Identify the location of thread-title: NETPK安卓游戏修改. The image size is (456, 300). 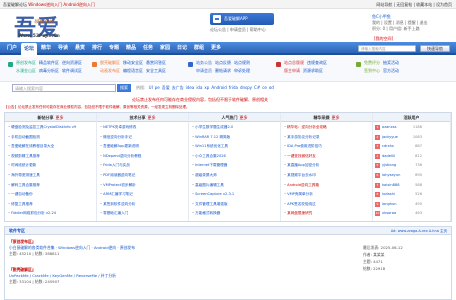
(119, 127).